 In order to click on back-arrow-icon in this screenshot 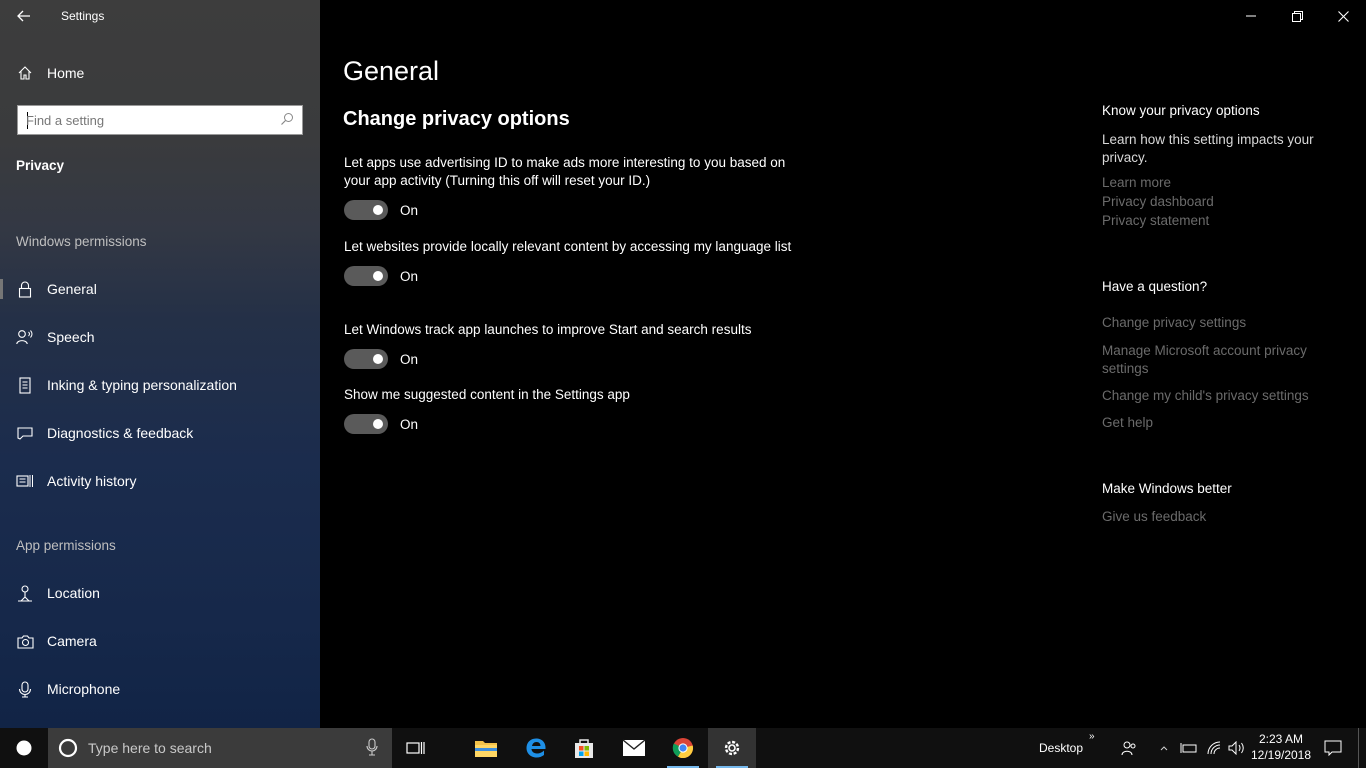, I will do `click(23, 16)`.